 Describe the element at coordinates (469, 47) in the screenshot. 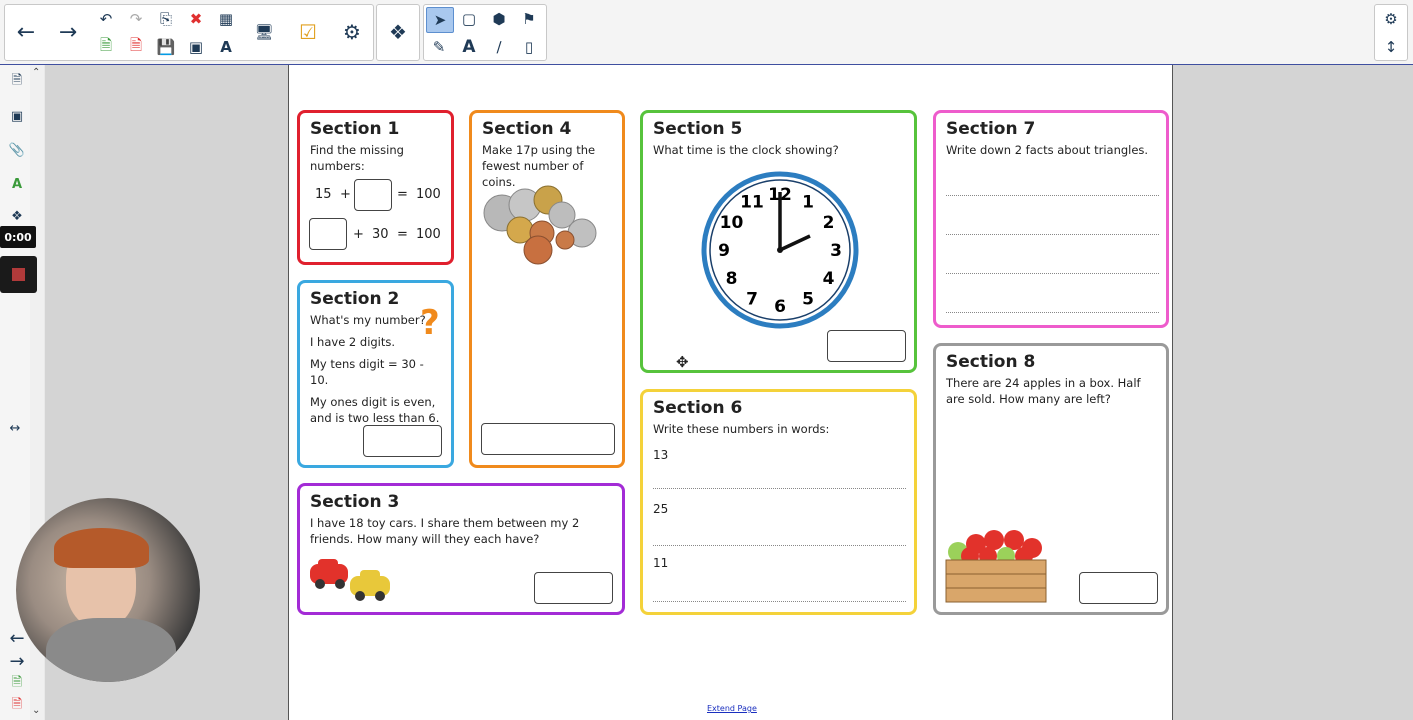

I see `text-icon: A` at that location.